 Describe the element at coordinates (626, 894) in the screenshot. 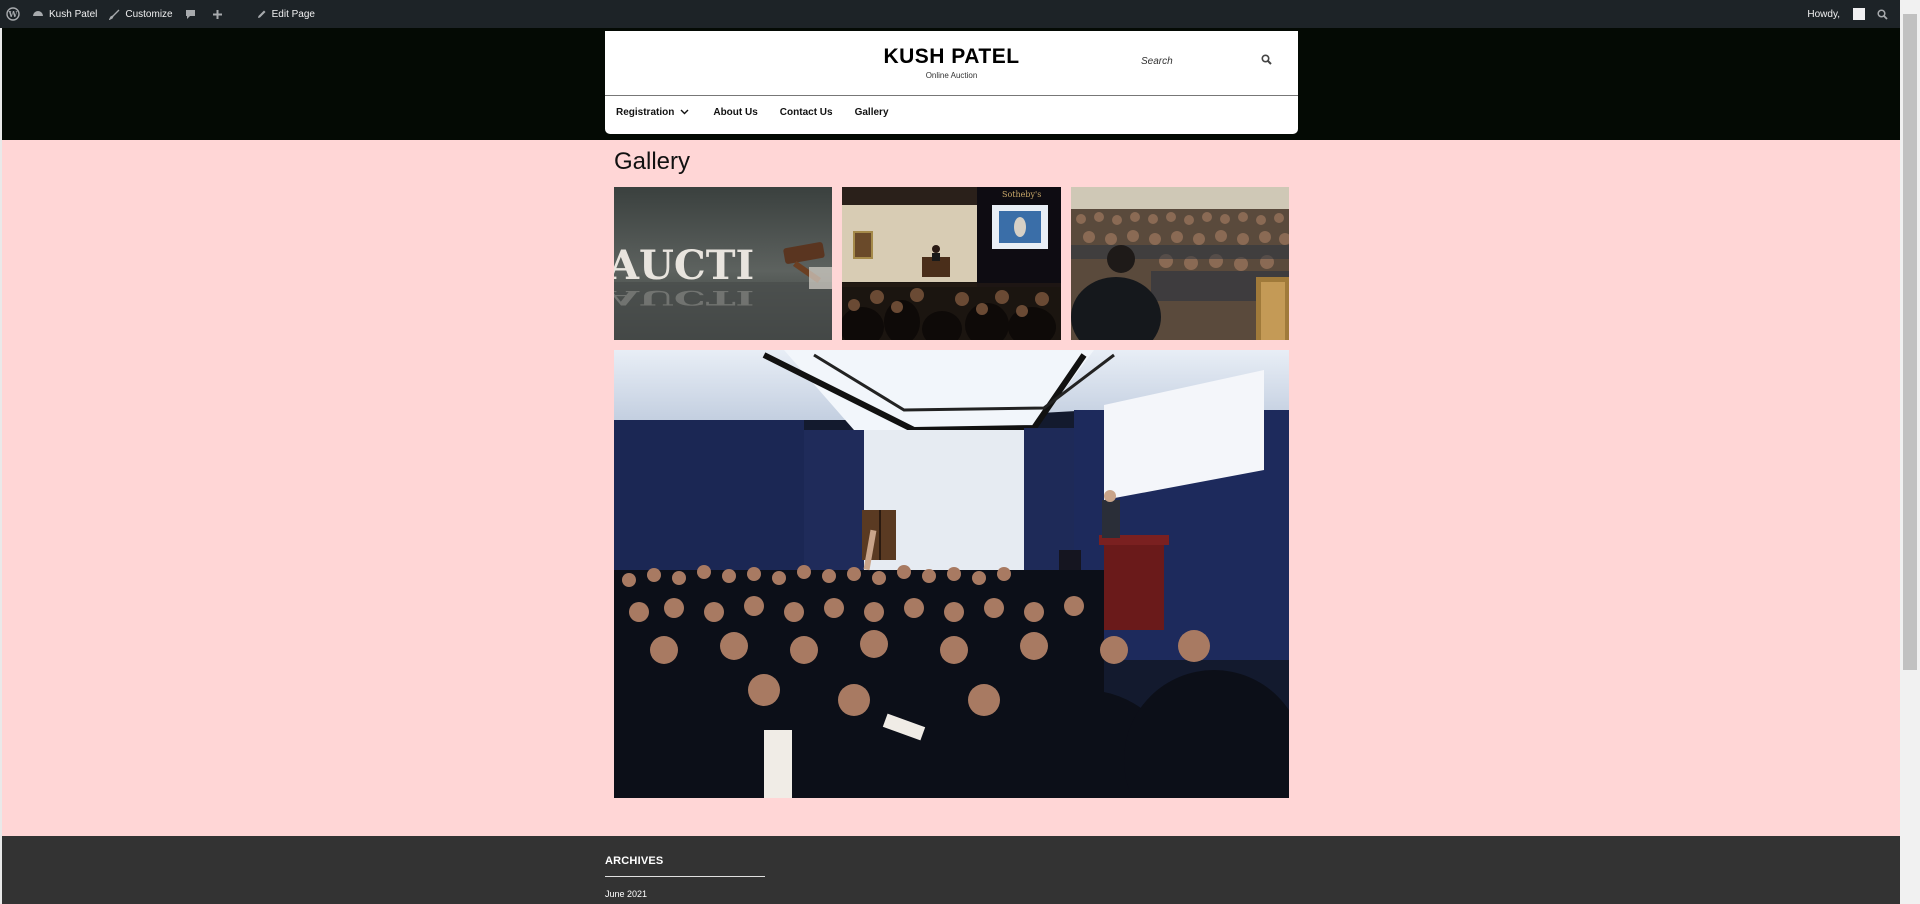

I see `archive-link-june-2021: June 2021` at that location.